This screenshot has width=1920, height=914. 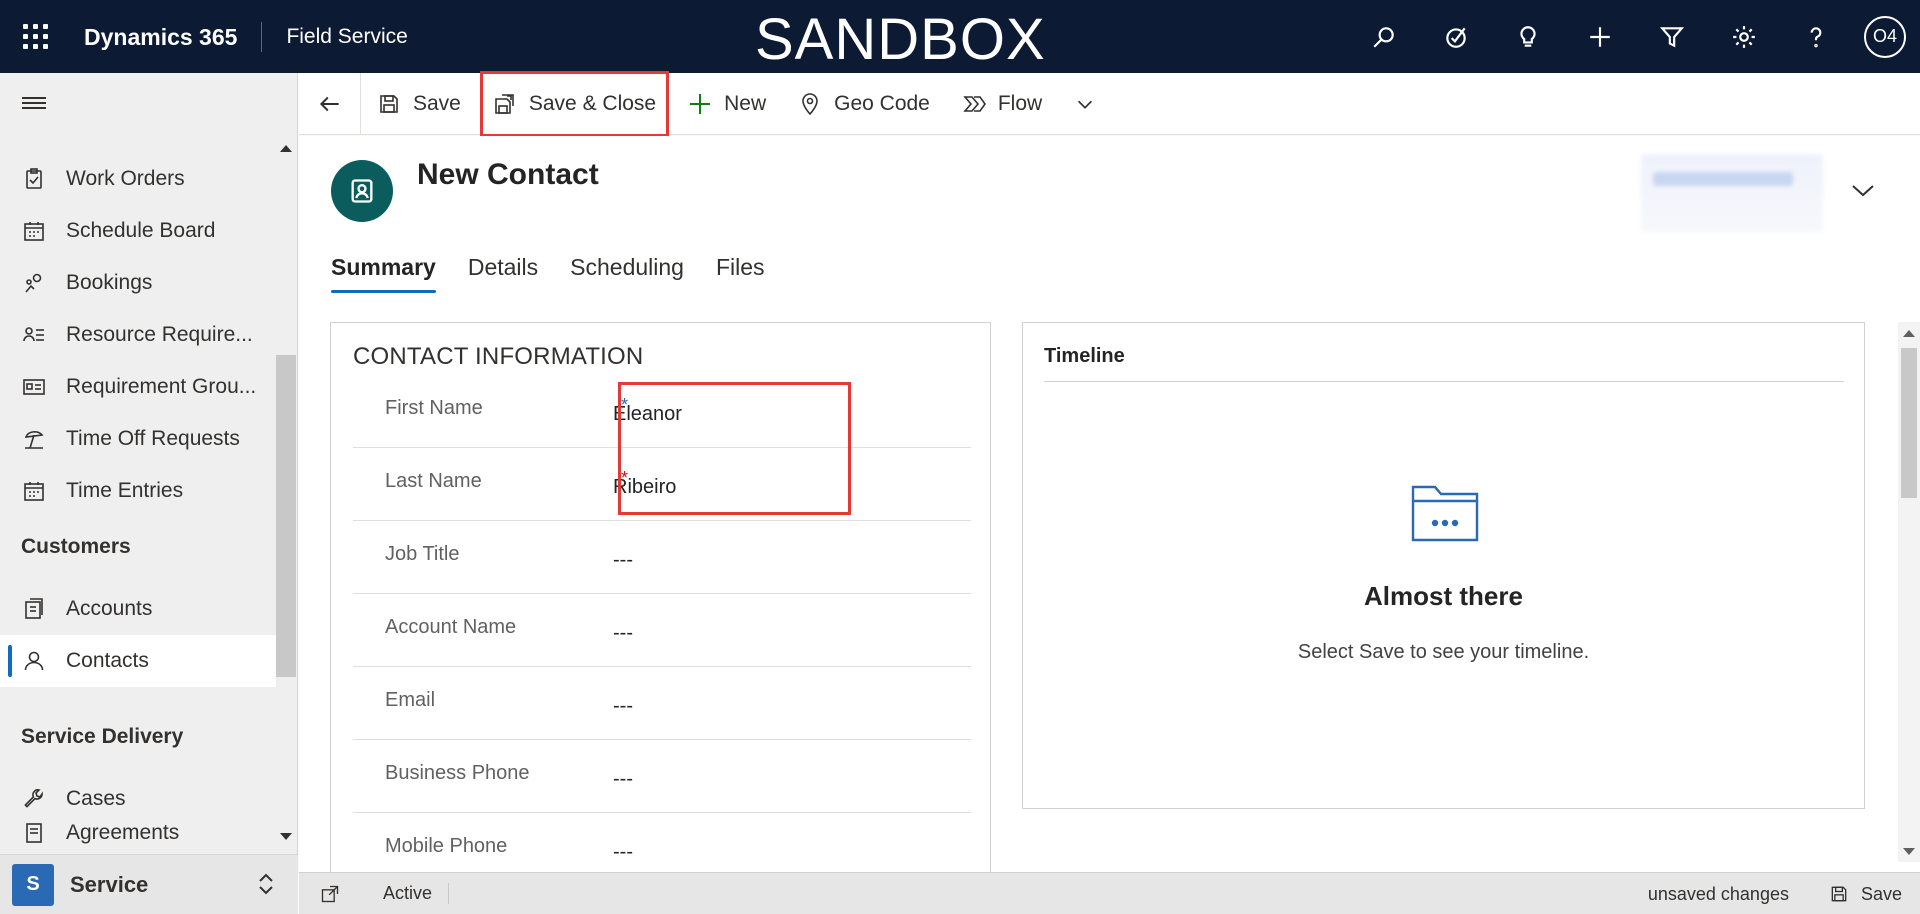 I want to click on tab-summary: Summary, so click(x=383, y=273).